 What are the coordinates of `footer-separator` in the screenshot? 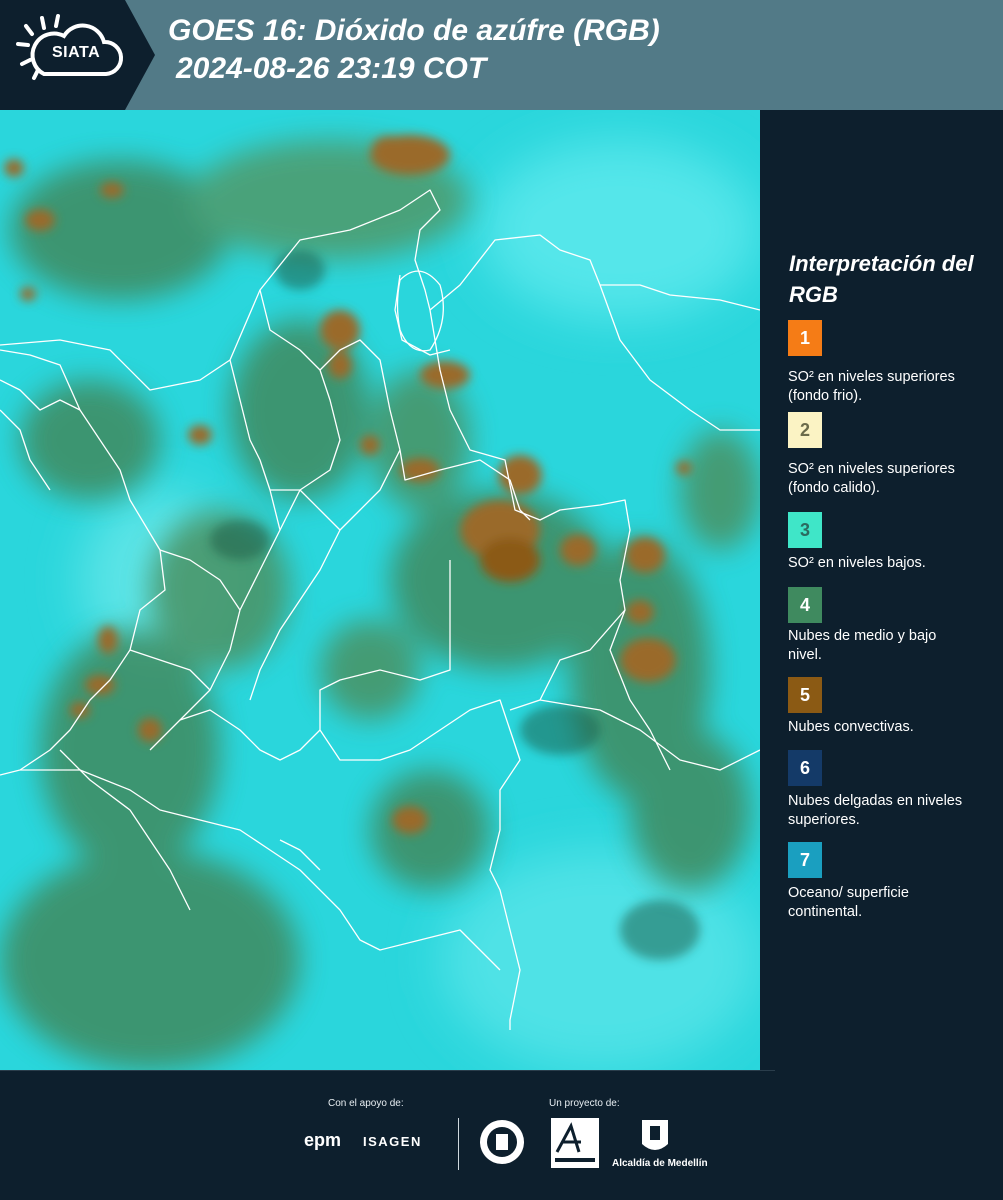 It's located at (458, 1144).